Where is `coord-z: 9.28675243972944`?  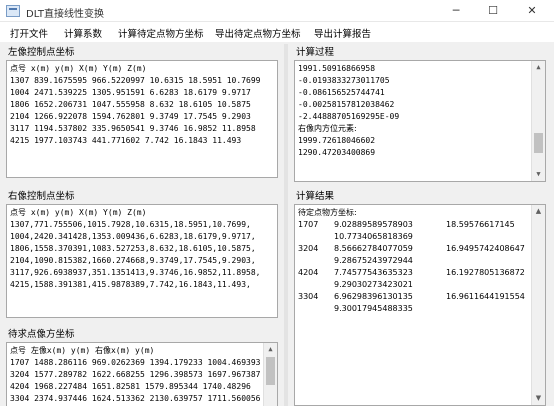 coord-z: 9.28675243972944 is located at coordinates (373, 260).